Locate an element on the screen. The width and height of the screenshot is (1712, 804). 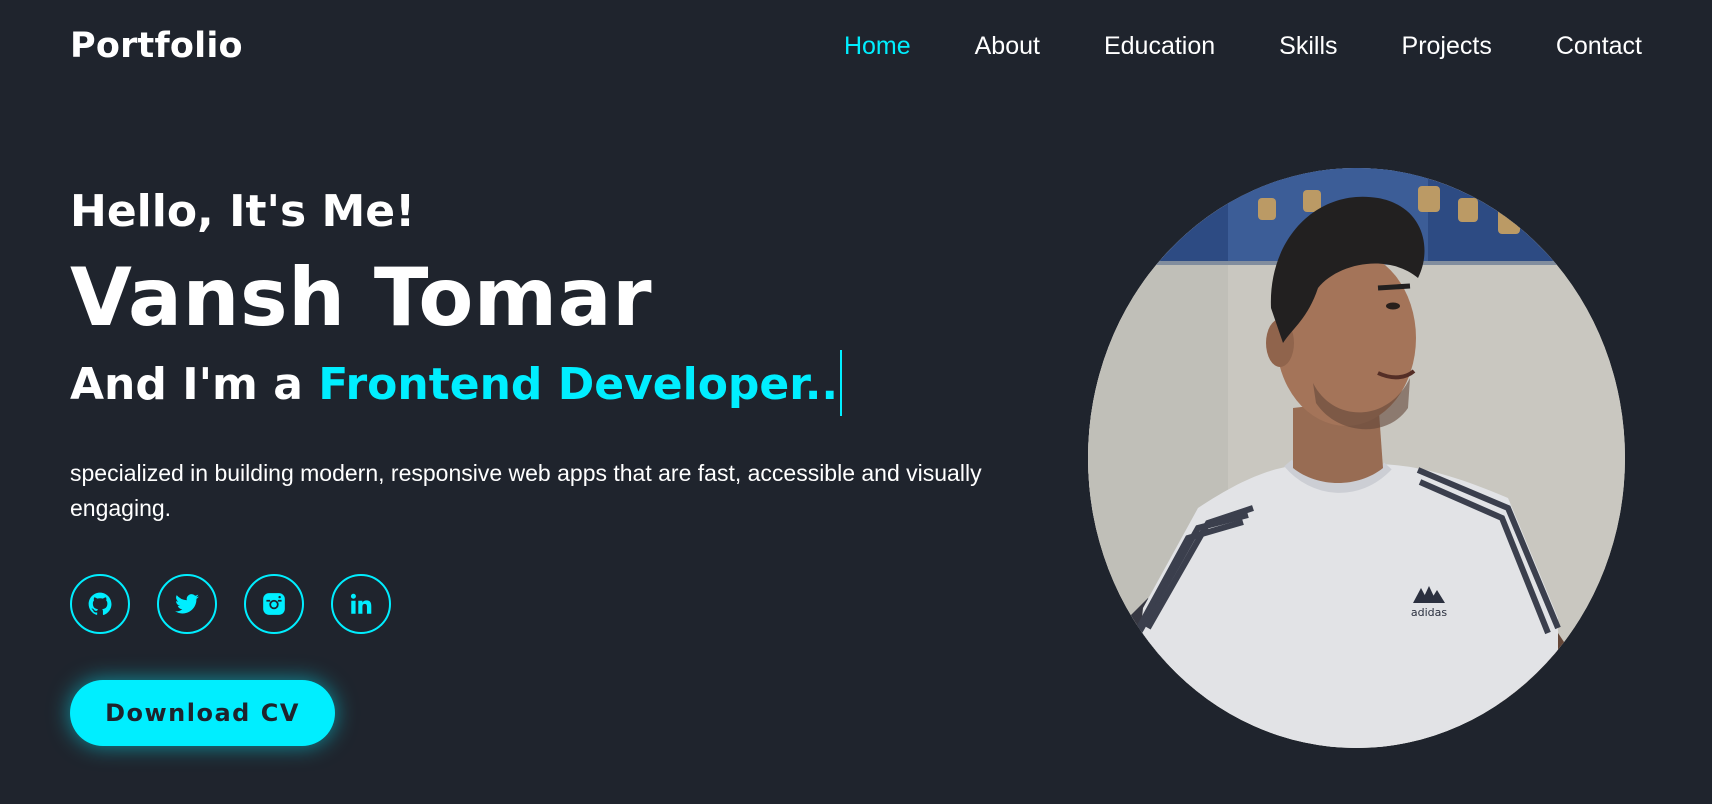
nav-skills: Skills is located at coordinates (1308, 46).